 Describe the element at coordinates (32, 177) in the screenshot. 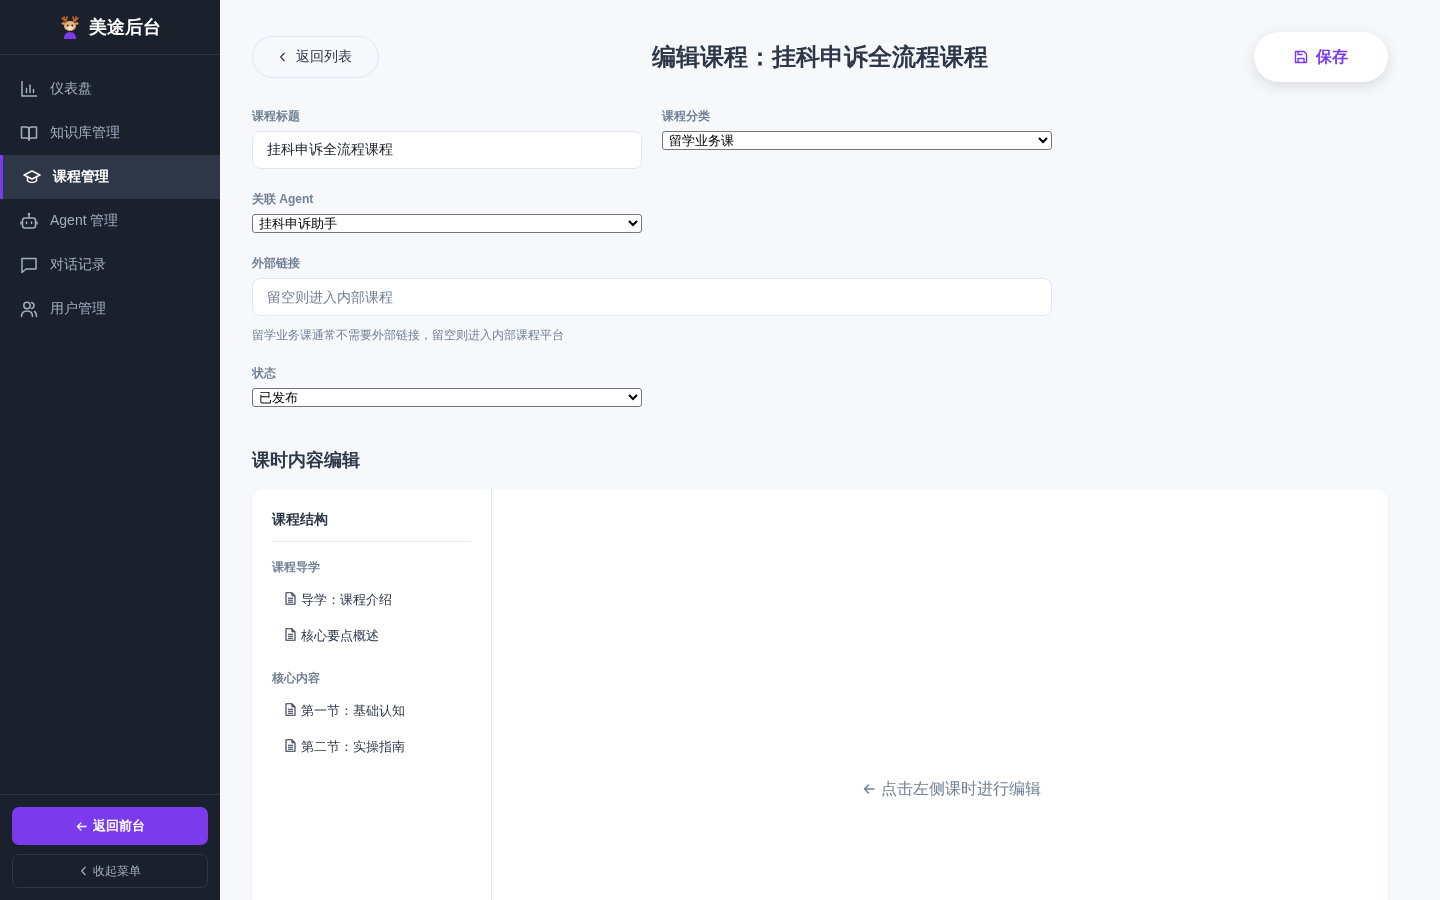

I see `graduation-cap-icon` at that location.